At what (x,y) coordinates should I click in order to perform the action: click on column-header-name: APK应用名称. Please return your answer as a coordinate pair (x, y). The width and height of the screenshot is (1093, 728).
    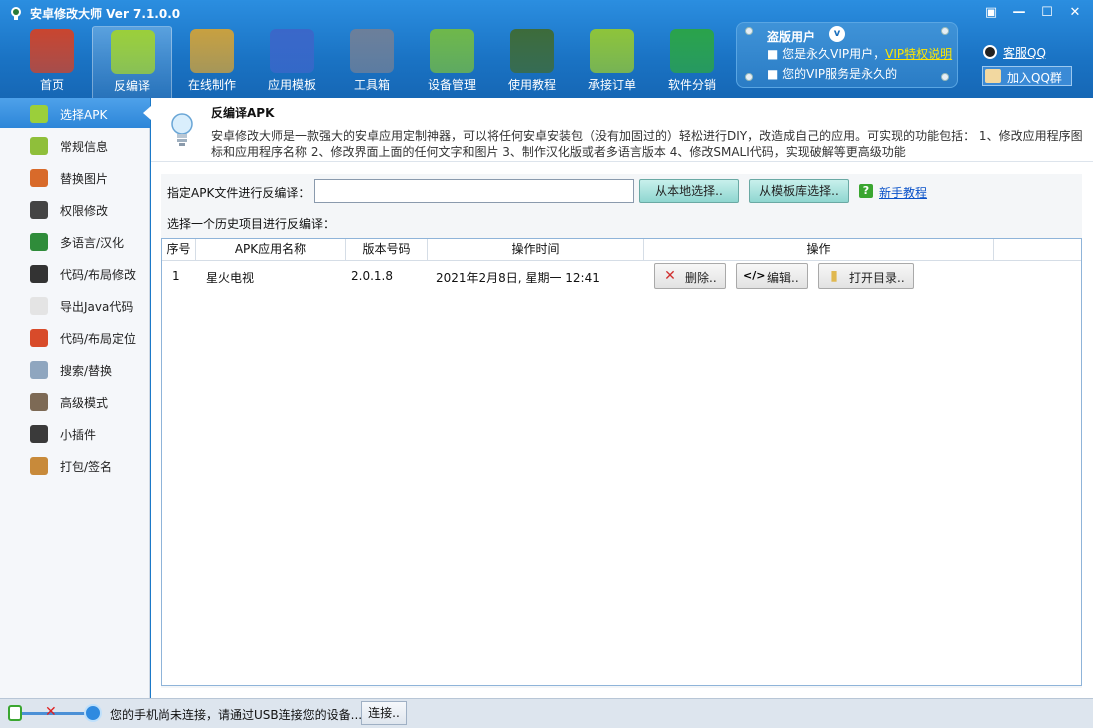
    Looking at the image, I should click on (271, 250).